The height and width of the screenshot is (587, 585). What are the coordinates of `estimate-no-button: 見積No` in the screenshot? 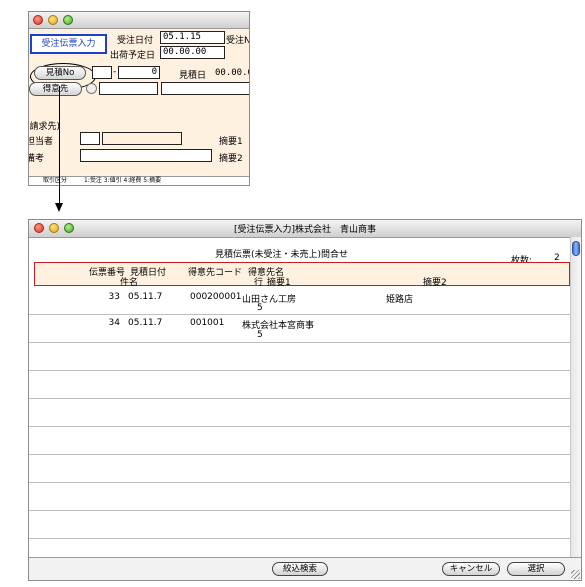 It's located at (60, 73).